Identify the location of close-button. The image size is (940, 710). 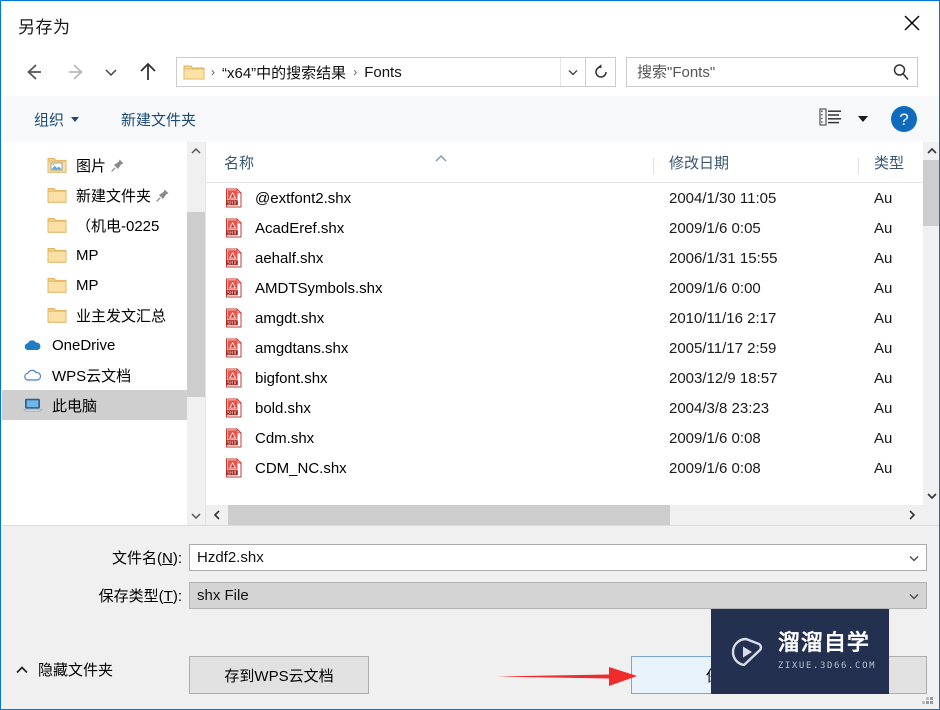
(911, 23).